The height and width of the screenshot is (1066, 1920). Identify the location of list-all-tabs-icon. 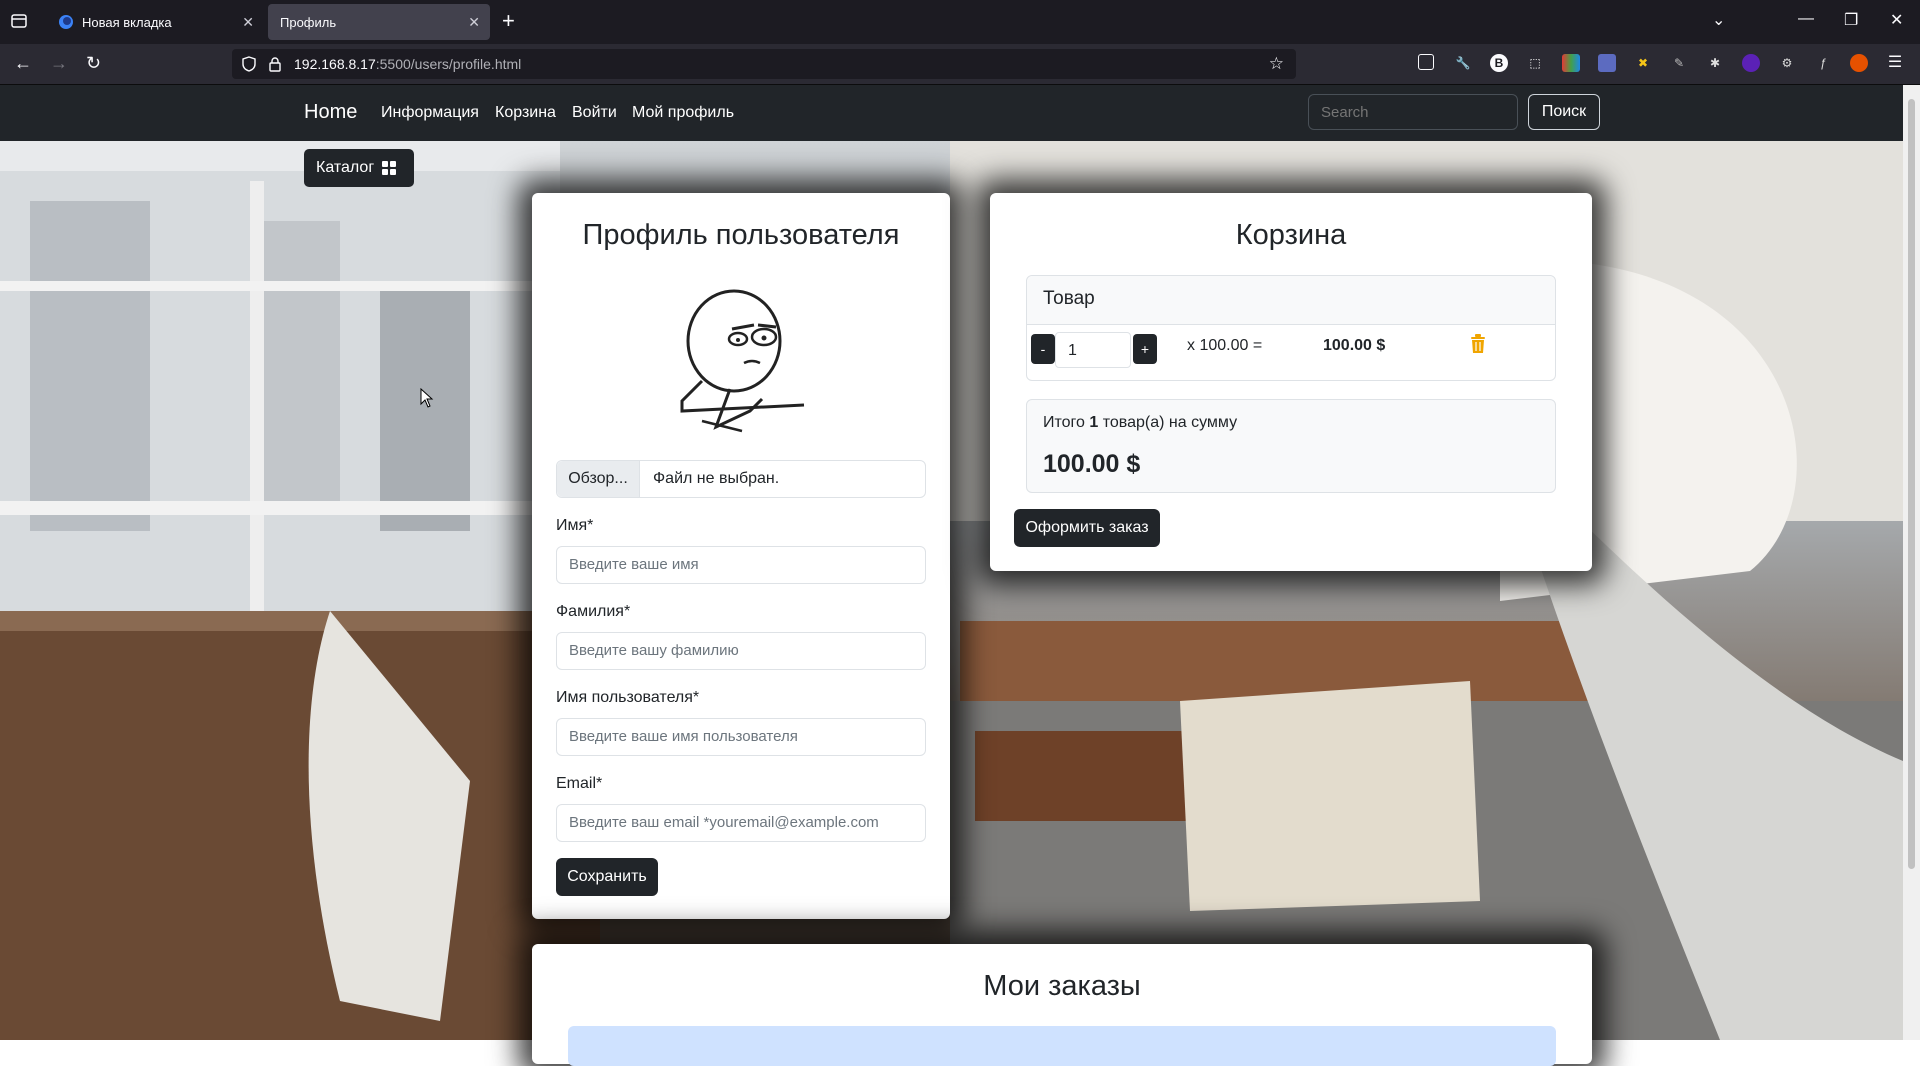
(19, 23).